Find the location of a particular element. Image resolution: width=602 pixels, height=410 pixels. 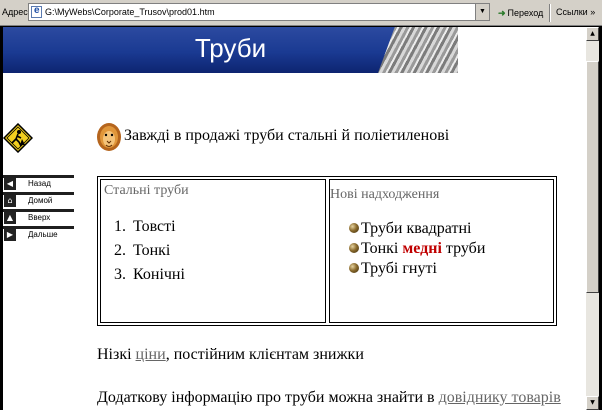

go-label: Переход is located at coordinates (525, 13).